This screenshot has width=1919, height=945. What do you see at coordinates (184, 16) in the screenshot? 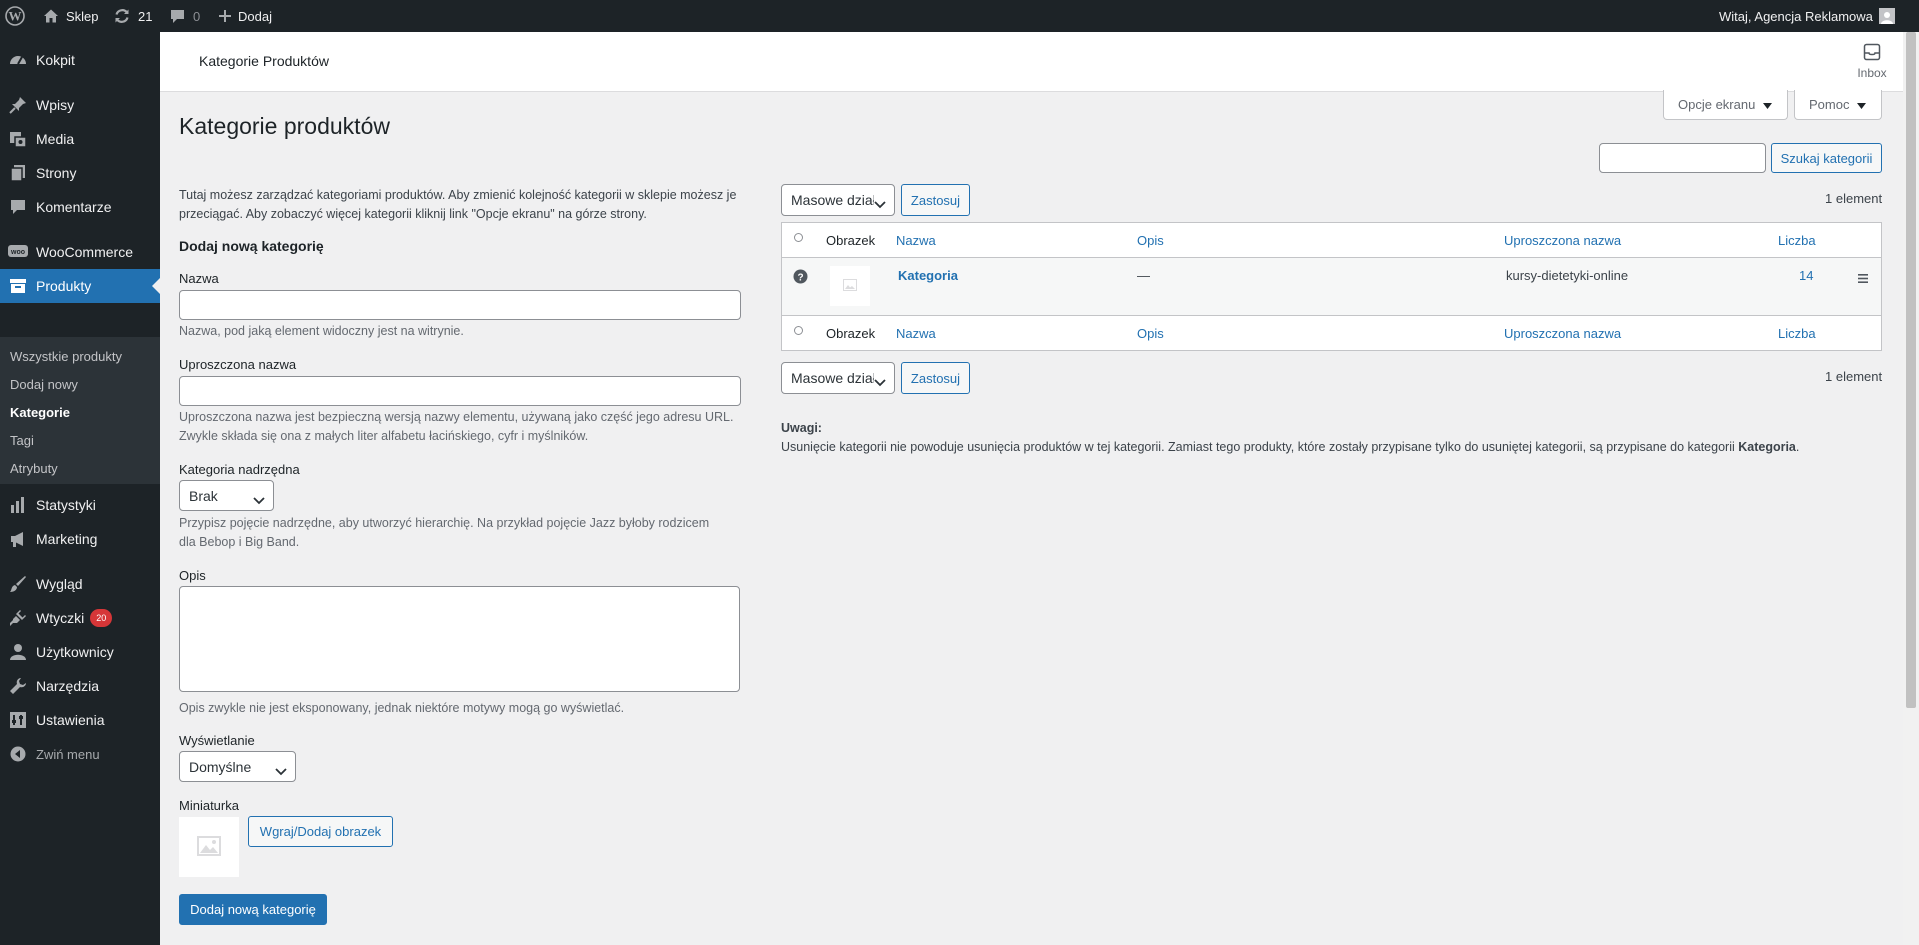
I see `comments-link: 0` at bounding box center [184, 16].